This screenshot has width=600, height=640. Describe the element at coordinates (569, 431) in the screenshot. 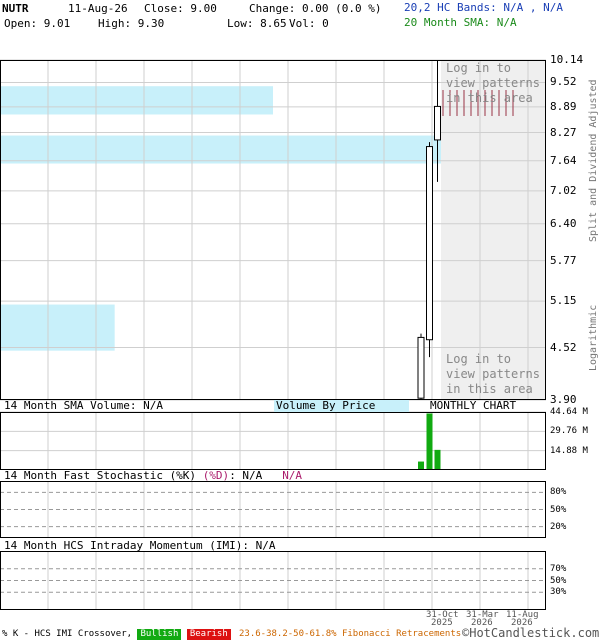

I see `volume-tick-label: 29.76 M` at that location.